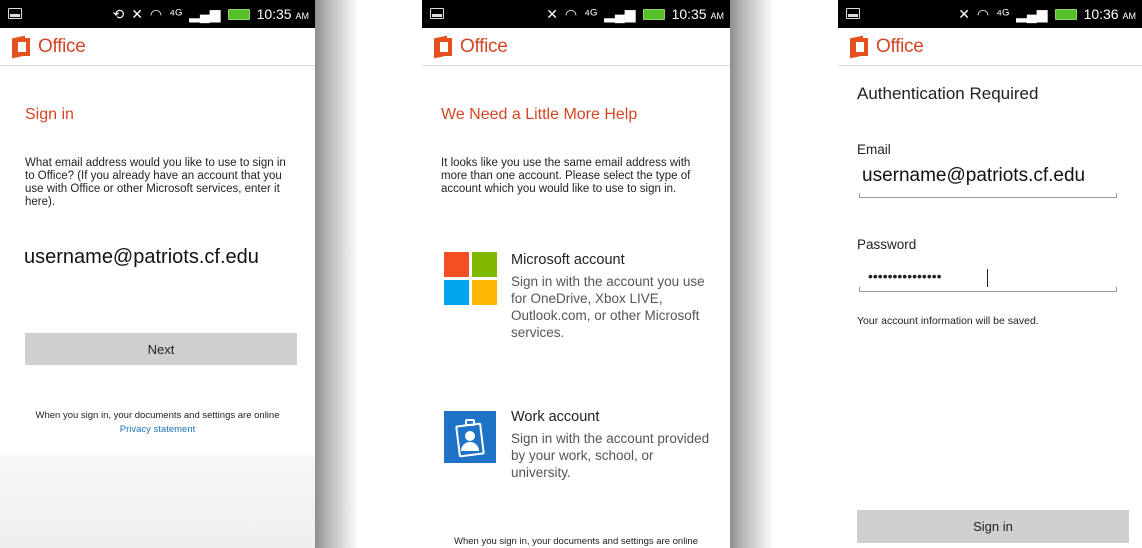 The height and width of the screenshot is (548, 1142). What do you see at coordinates (905, 276) in the screenshot?
I see `password-field: •••••••••••••••` at bounding box center [905, 276].